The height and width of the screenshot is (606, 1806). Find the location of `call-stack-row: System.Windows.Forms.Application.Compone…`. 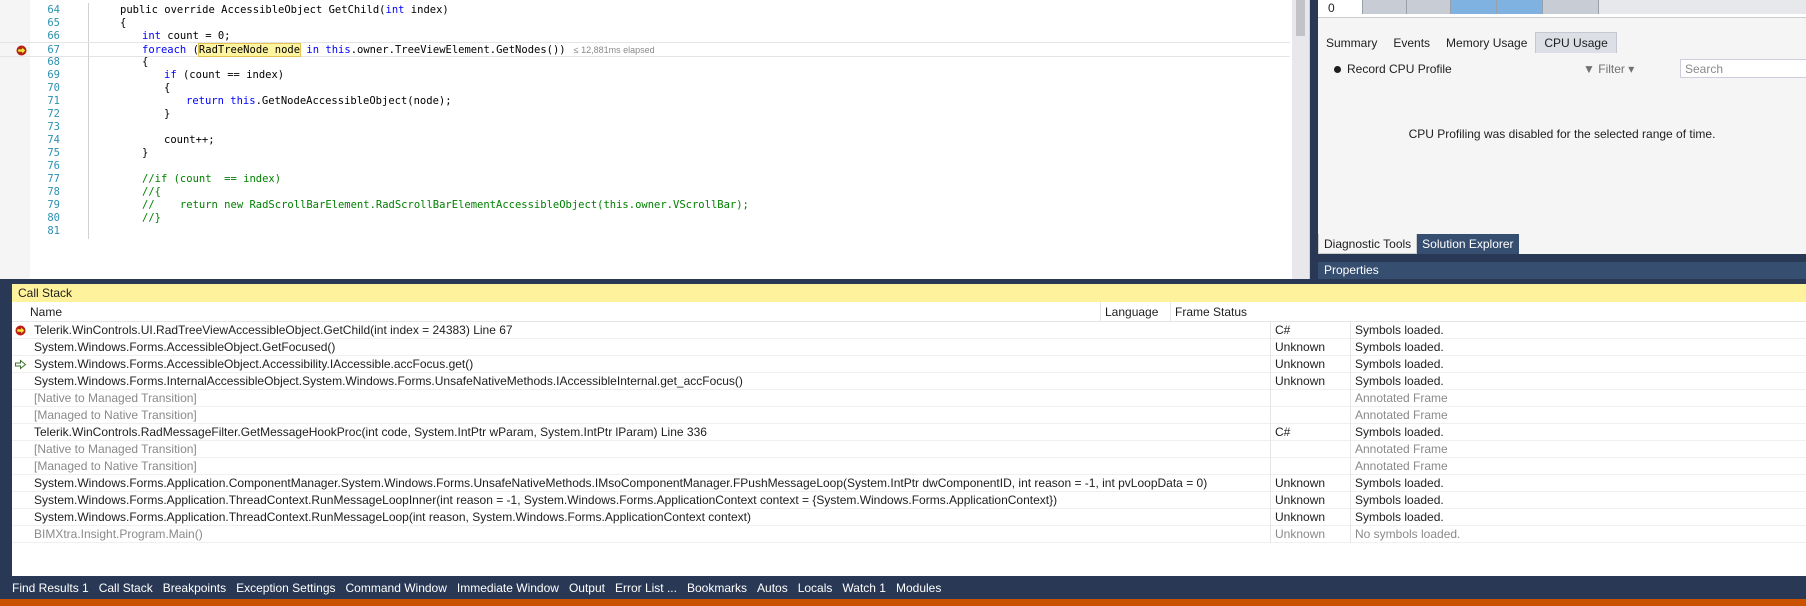

call-stack-row: System.Windows.Forms.Application.Compone… is located at coordinates (909, 483).